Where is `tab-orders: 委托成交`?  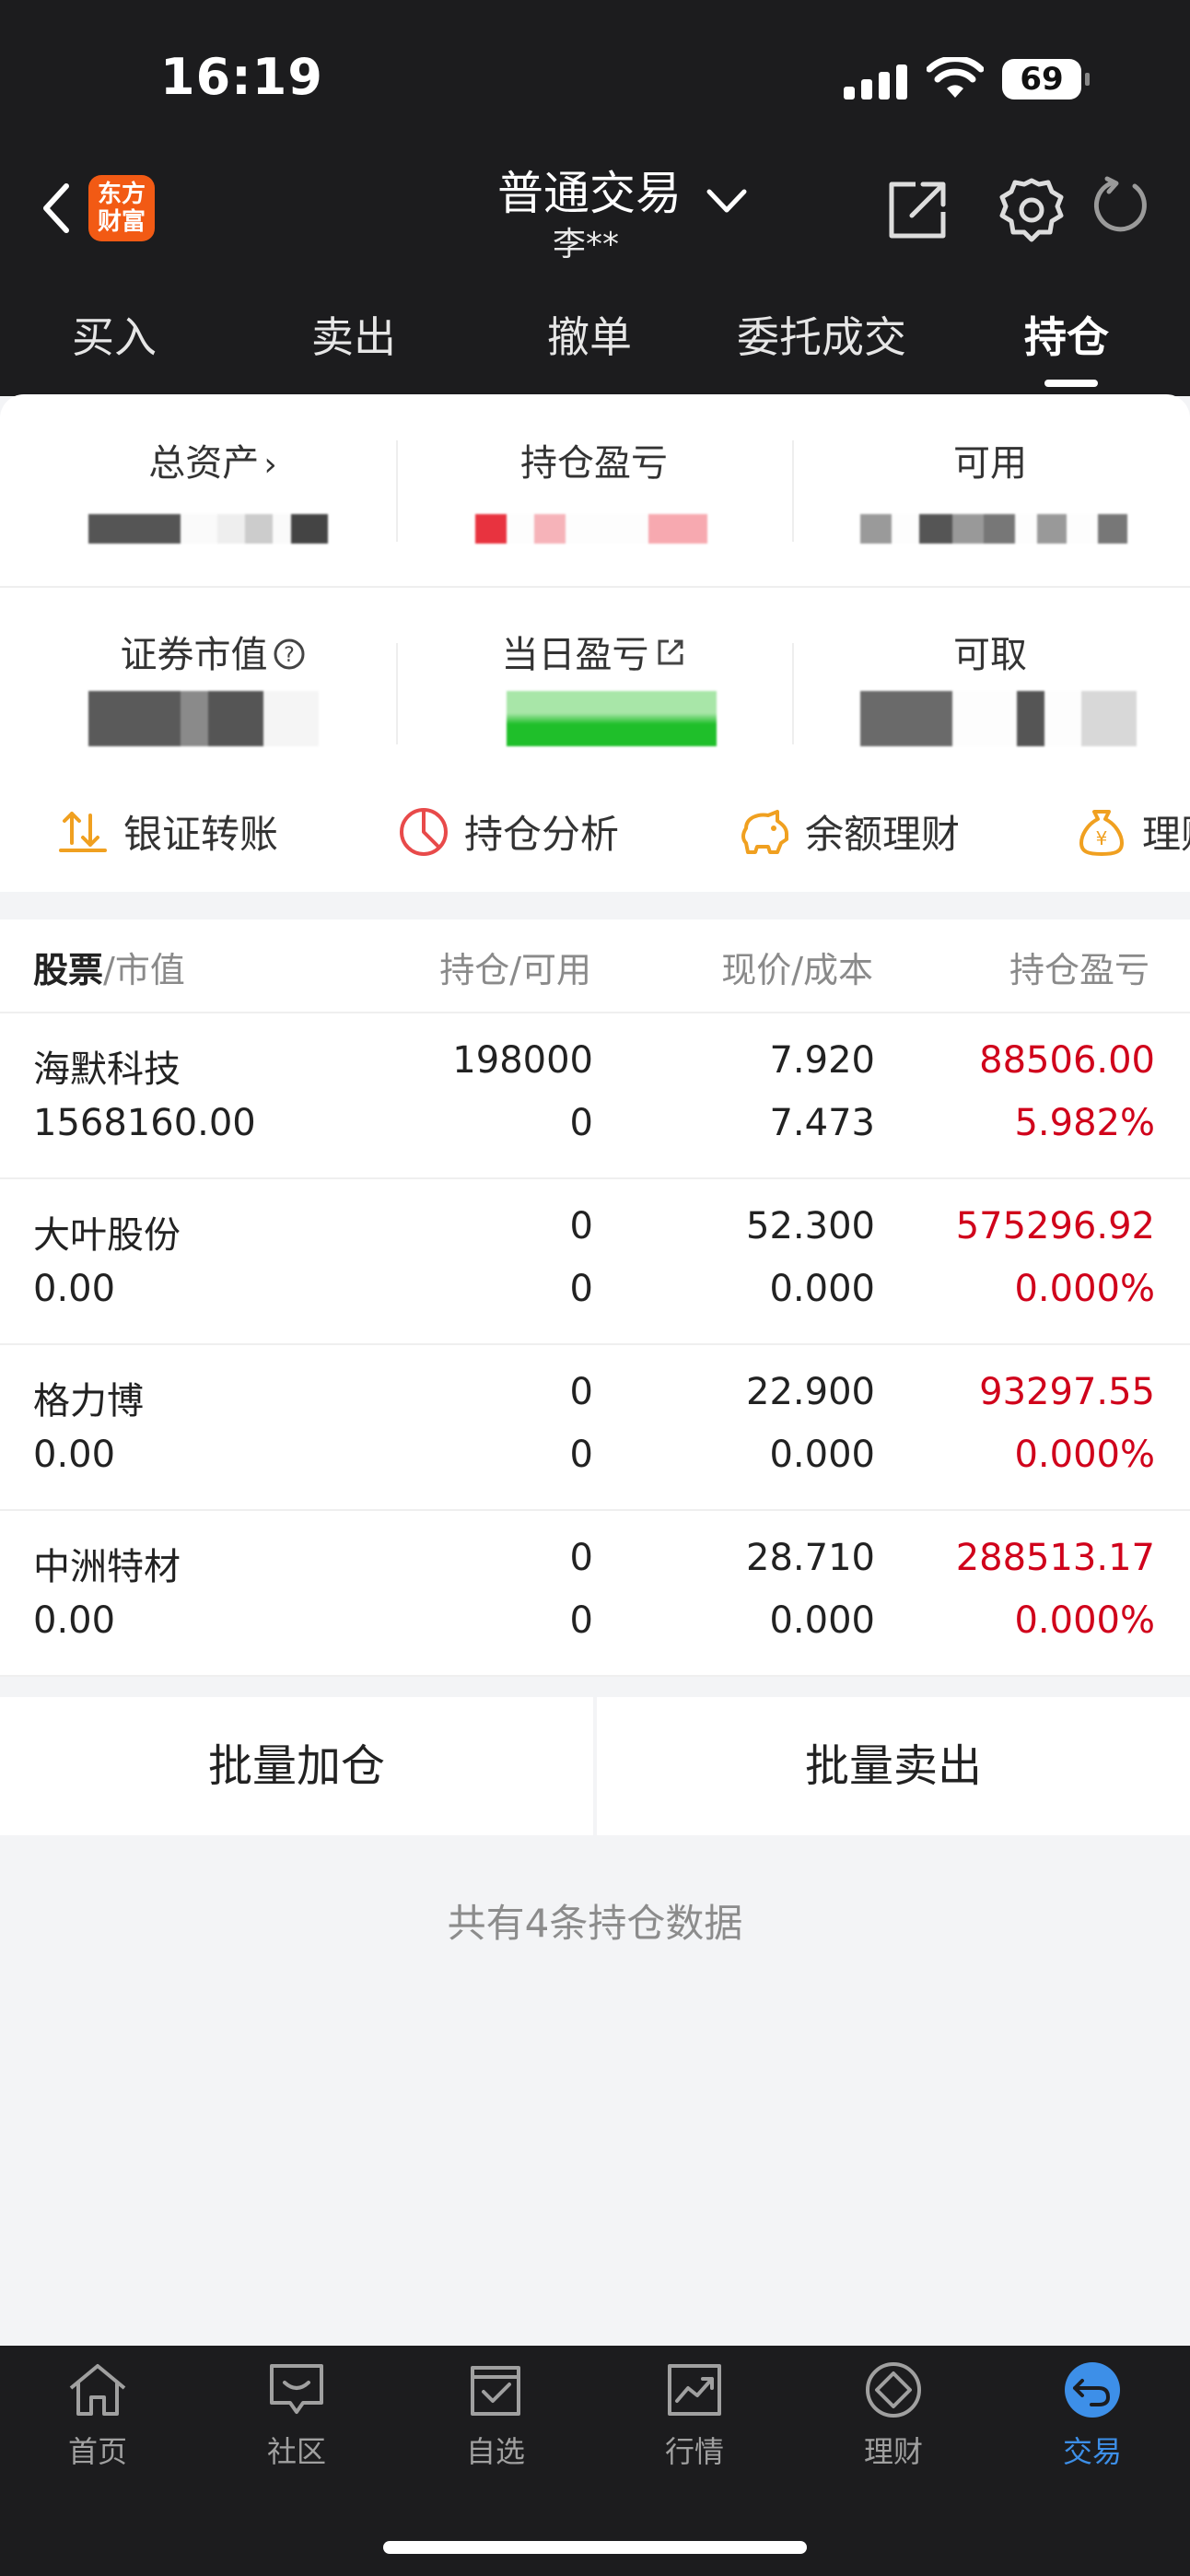 tab-orders: 委托成交 is located at coordinates (821, 334).